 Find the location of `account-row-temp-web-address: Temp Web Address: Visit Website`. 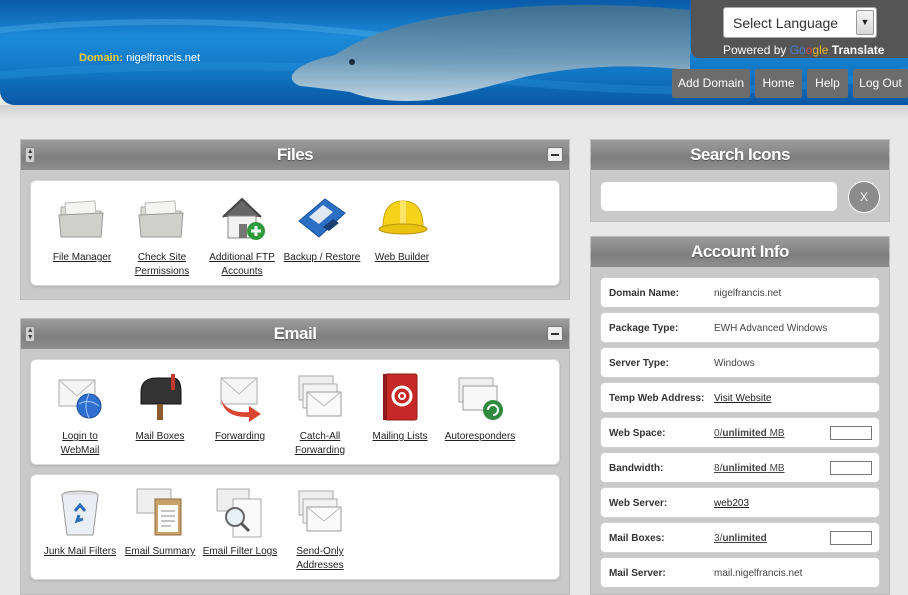

account-row-temp-web-address: Temp Web Address: Visit Website is located at coordinates (740, 397).